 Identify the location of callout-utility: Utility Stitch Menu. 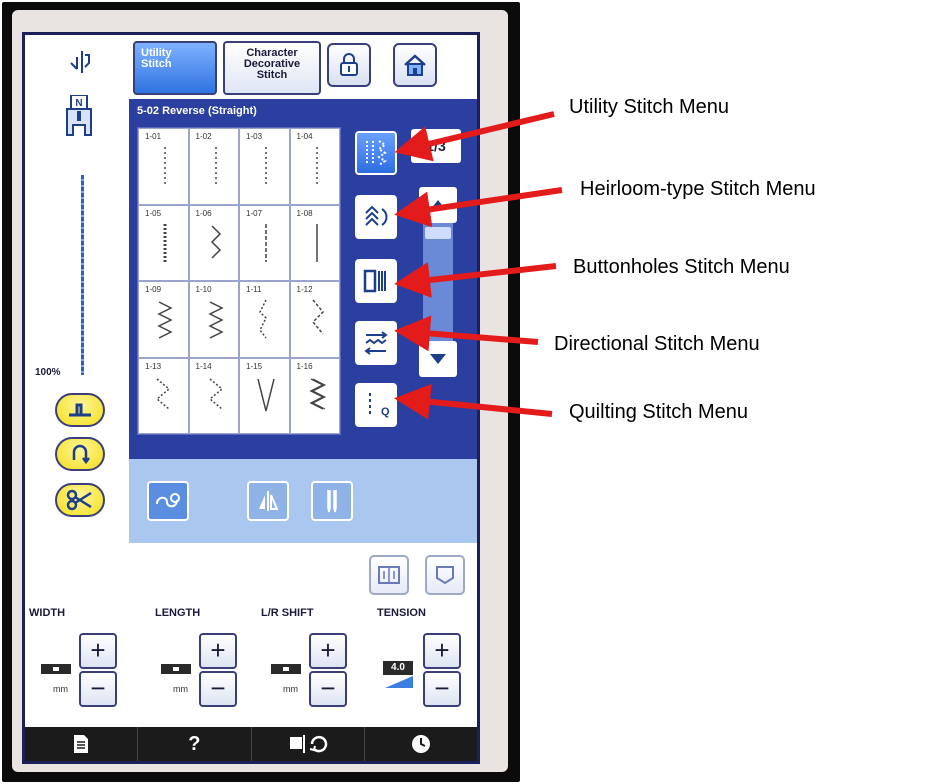
(649, 107).